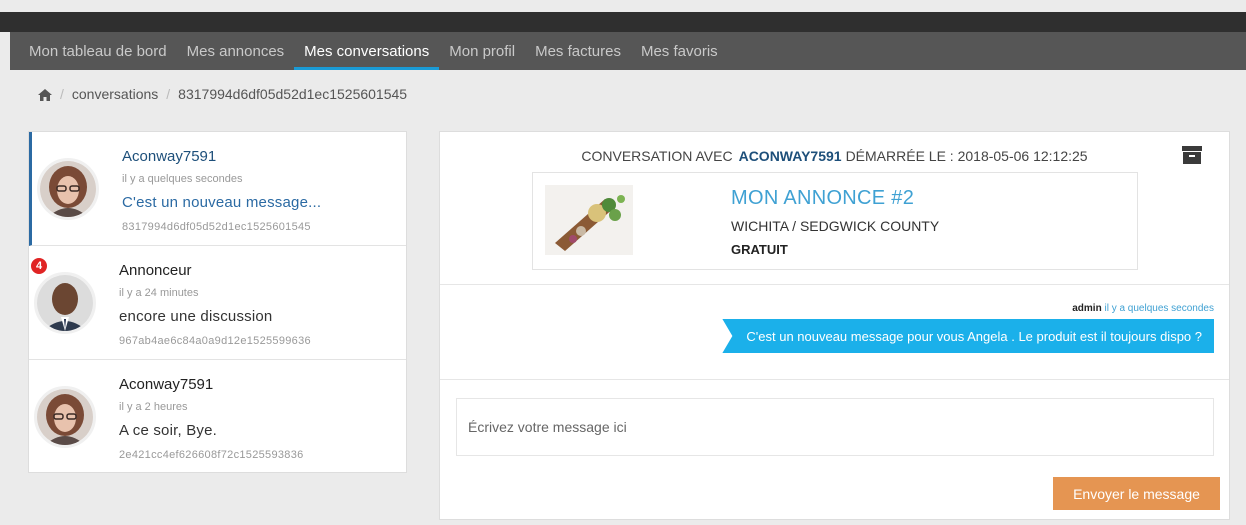 The height and width of the screenshot is (525, 1246). I want to click on archive-icon, so click(1192, 155).